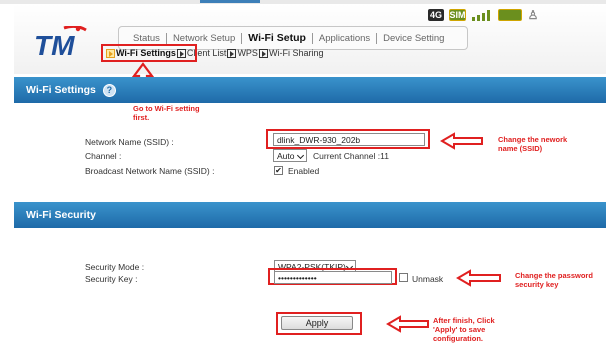 This screenshot has width=606, height=353. Describe the element at coordinates (344, 38) in the screenshot. I see `tab-applications: Applications` at that location.